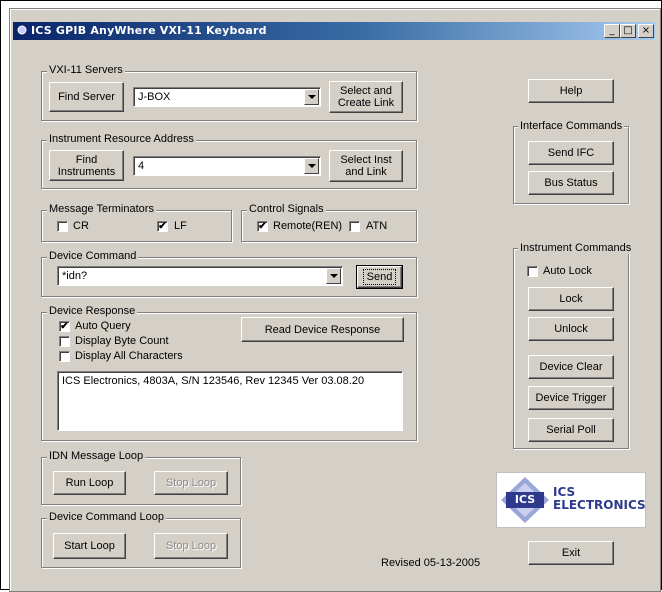 This screenshot has width=662, height=592. What do you see at coordinates (106, 517) in the screenshot?
I see `command-loop-legend: Device Command Loop` at bounding box center [106, 517].